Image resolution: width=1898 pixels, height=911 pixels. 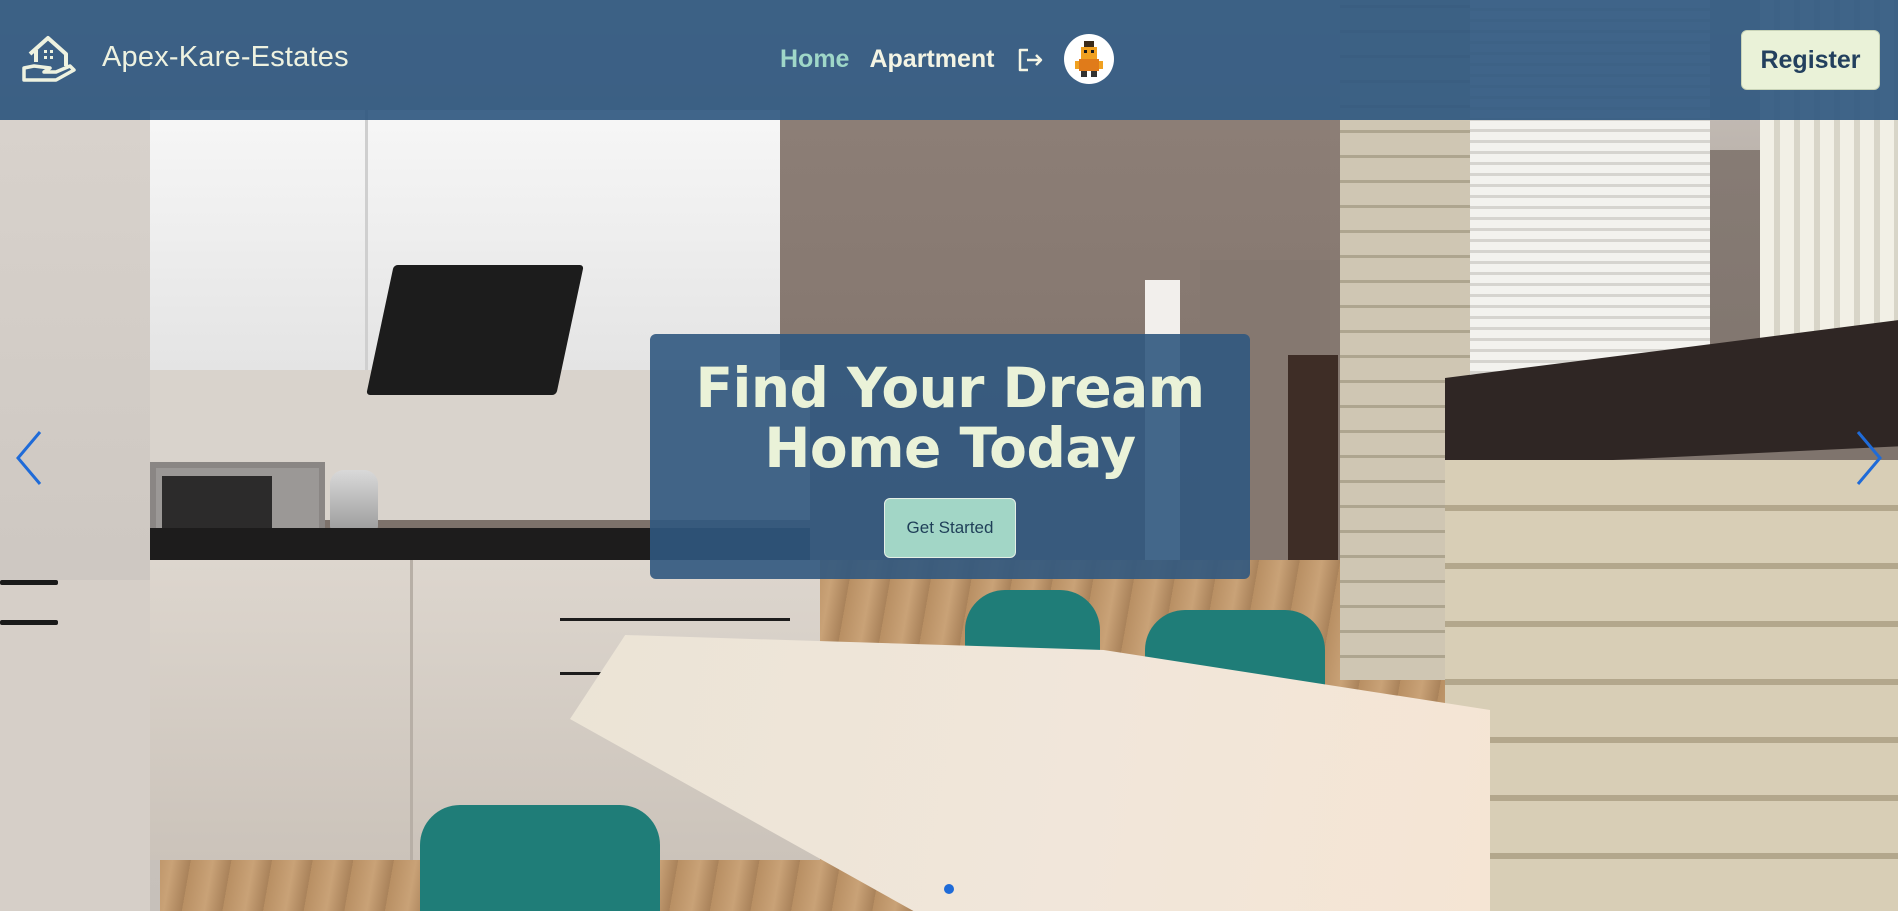 I want to click on range-hood, so click(x=475, y=330).